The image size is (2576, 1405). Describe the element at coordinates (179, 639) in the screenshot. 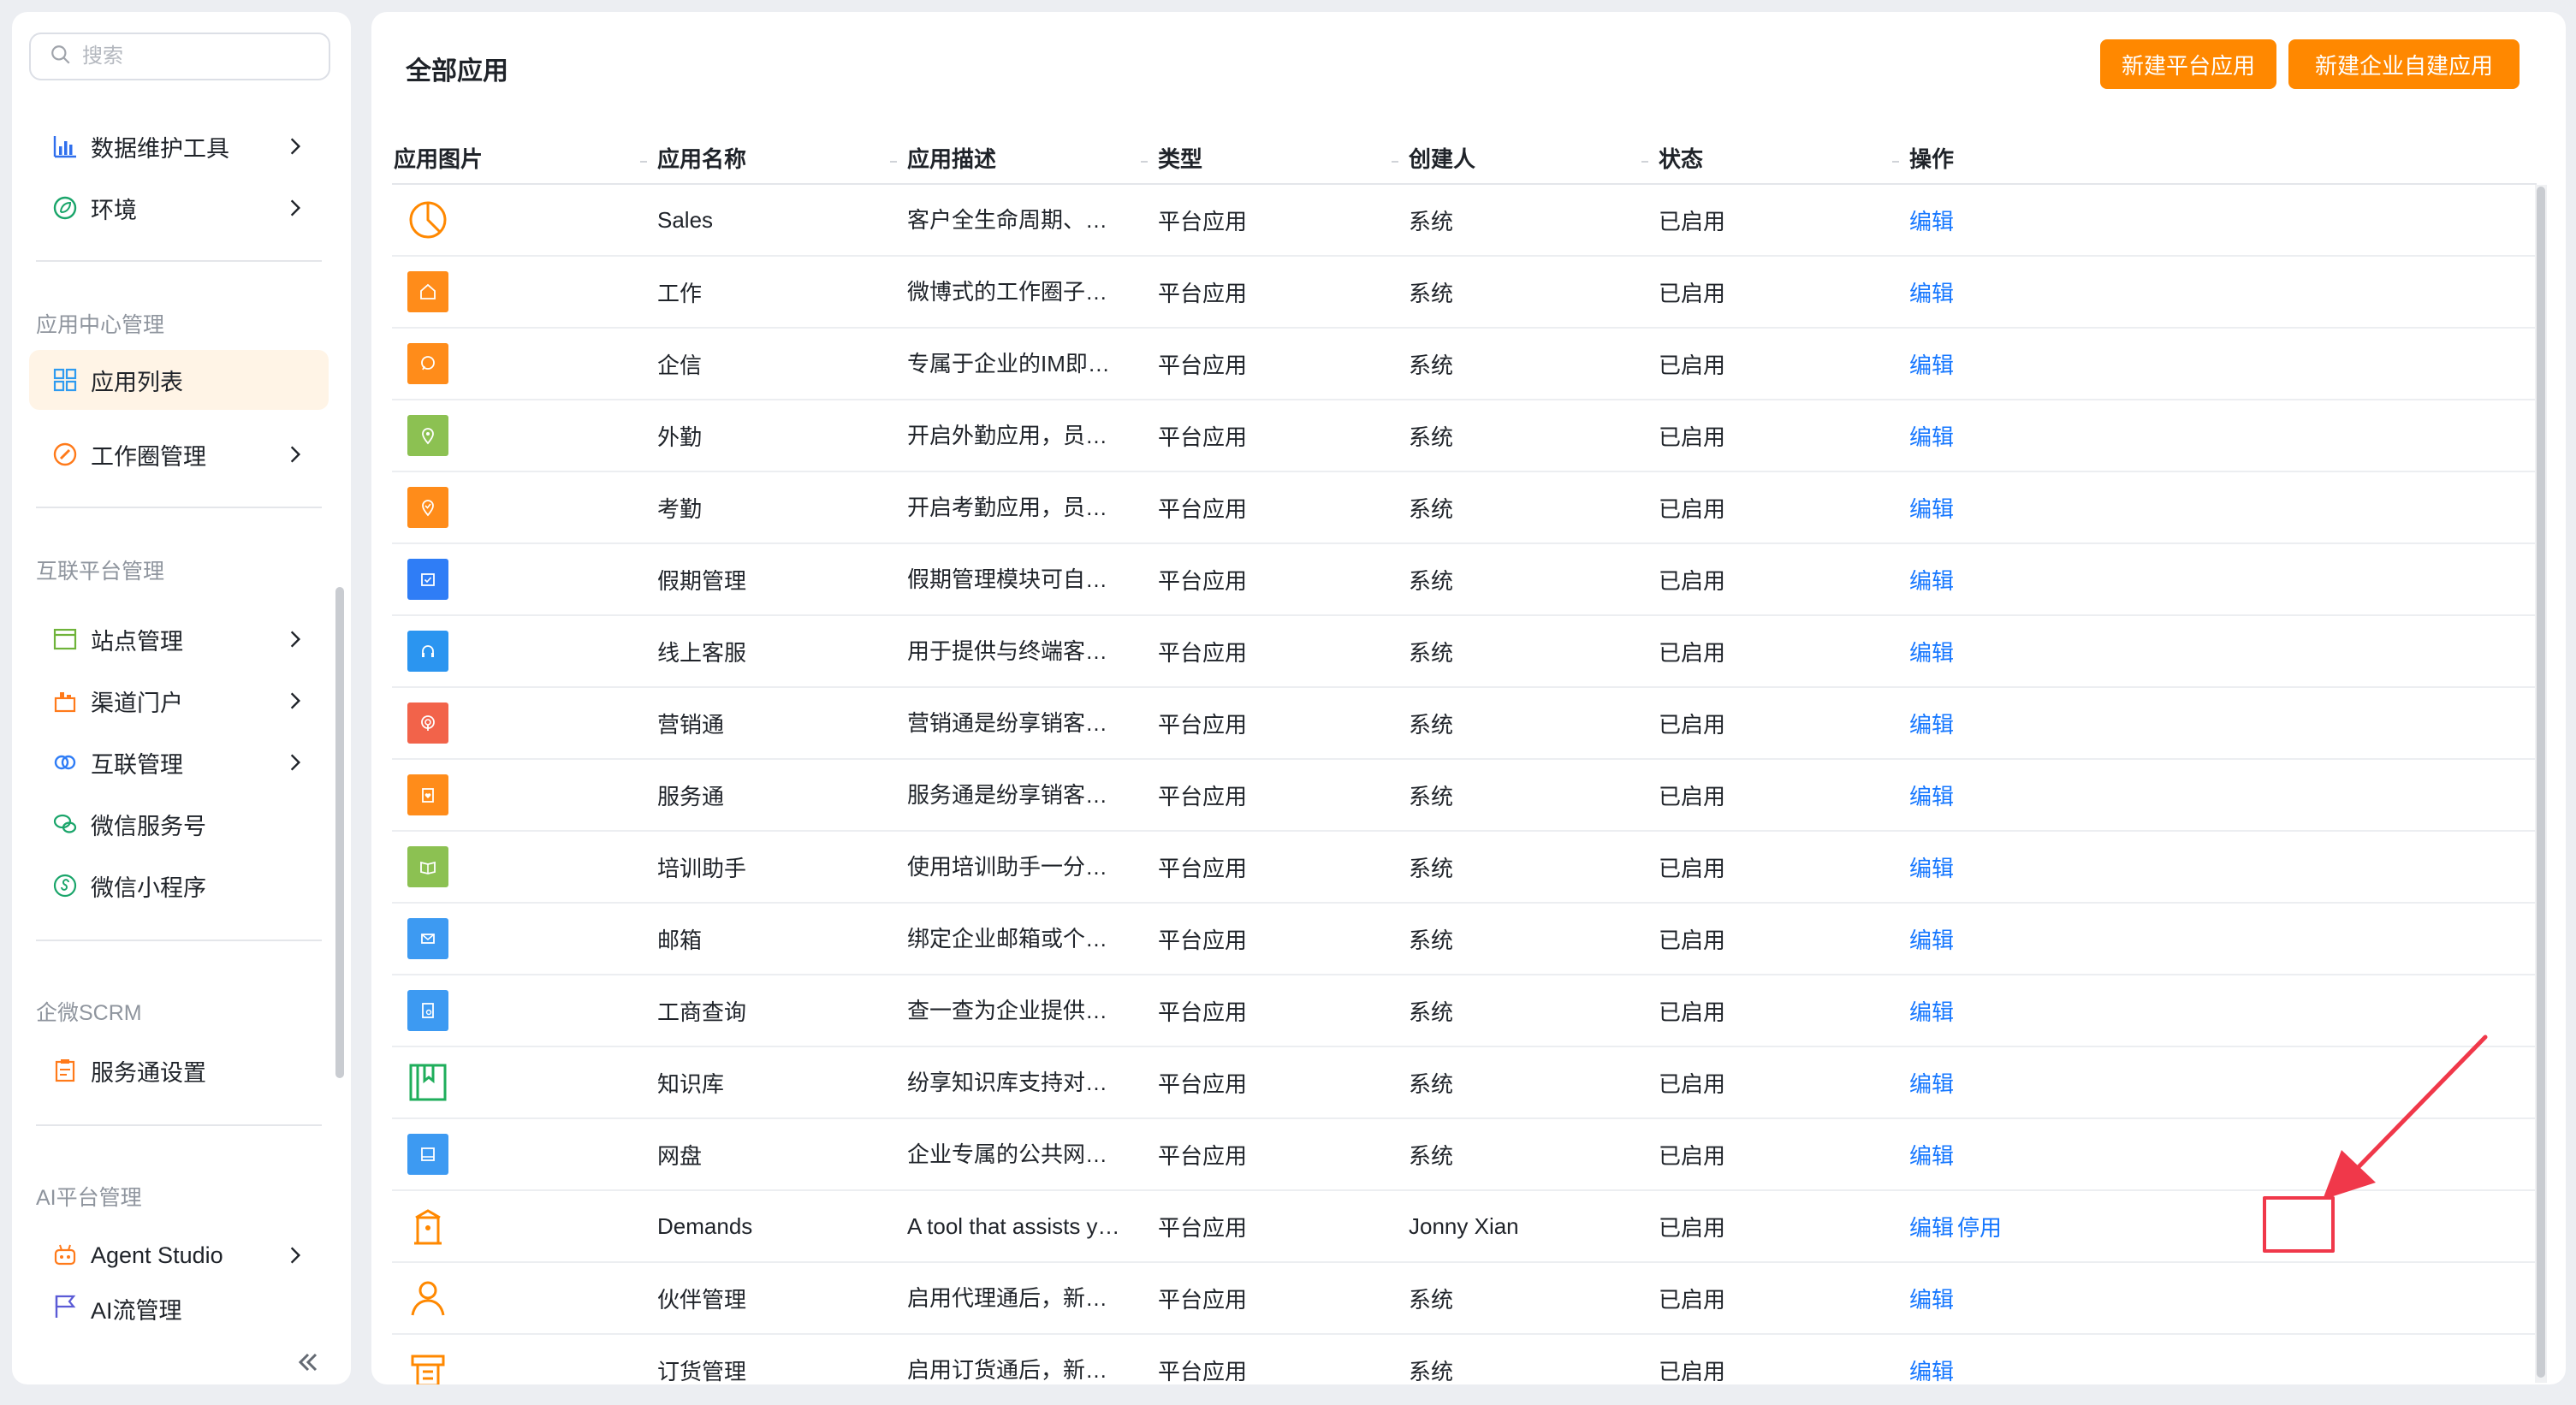

I see `sidebar-item-site-management: 站点管理` at that location.